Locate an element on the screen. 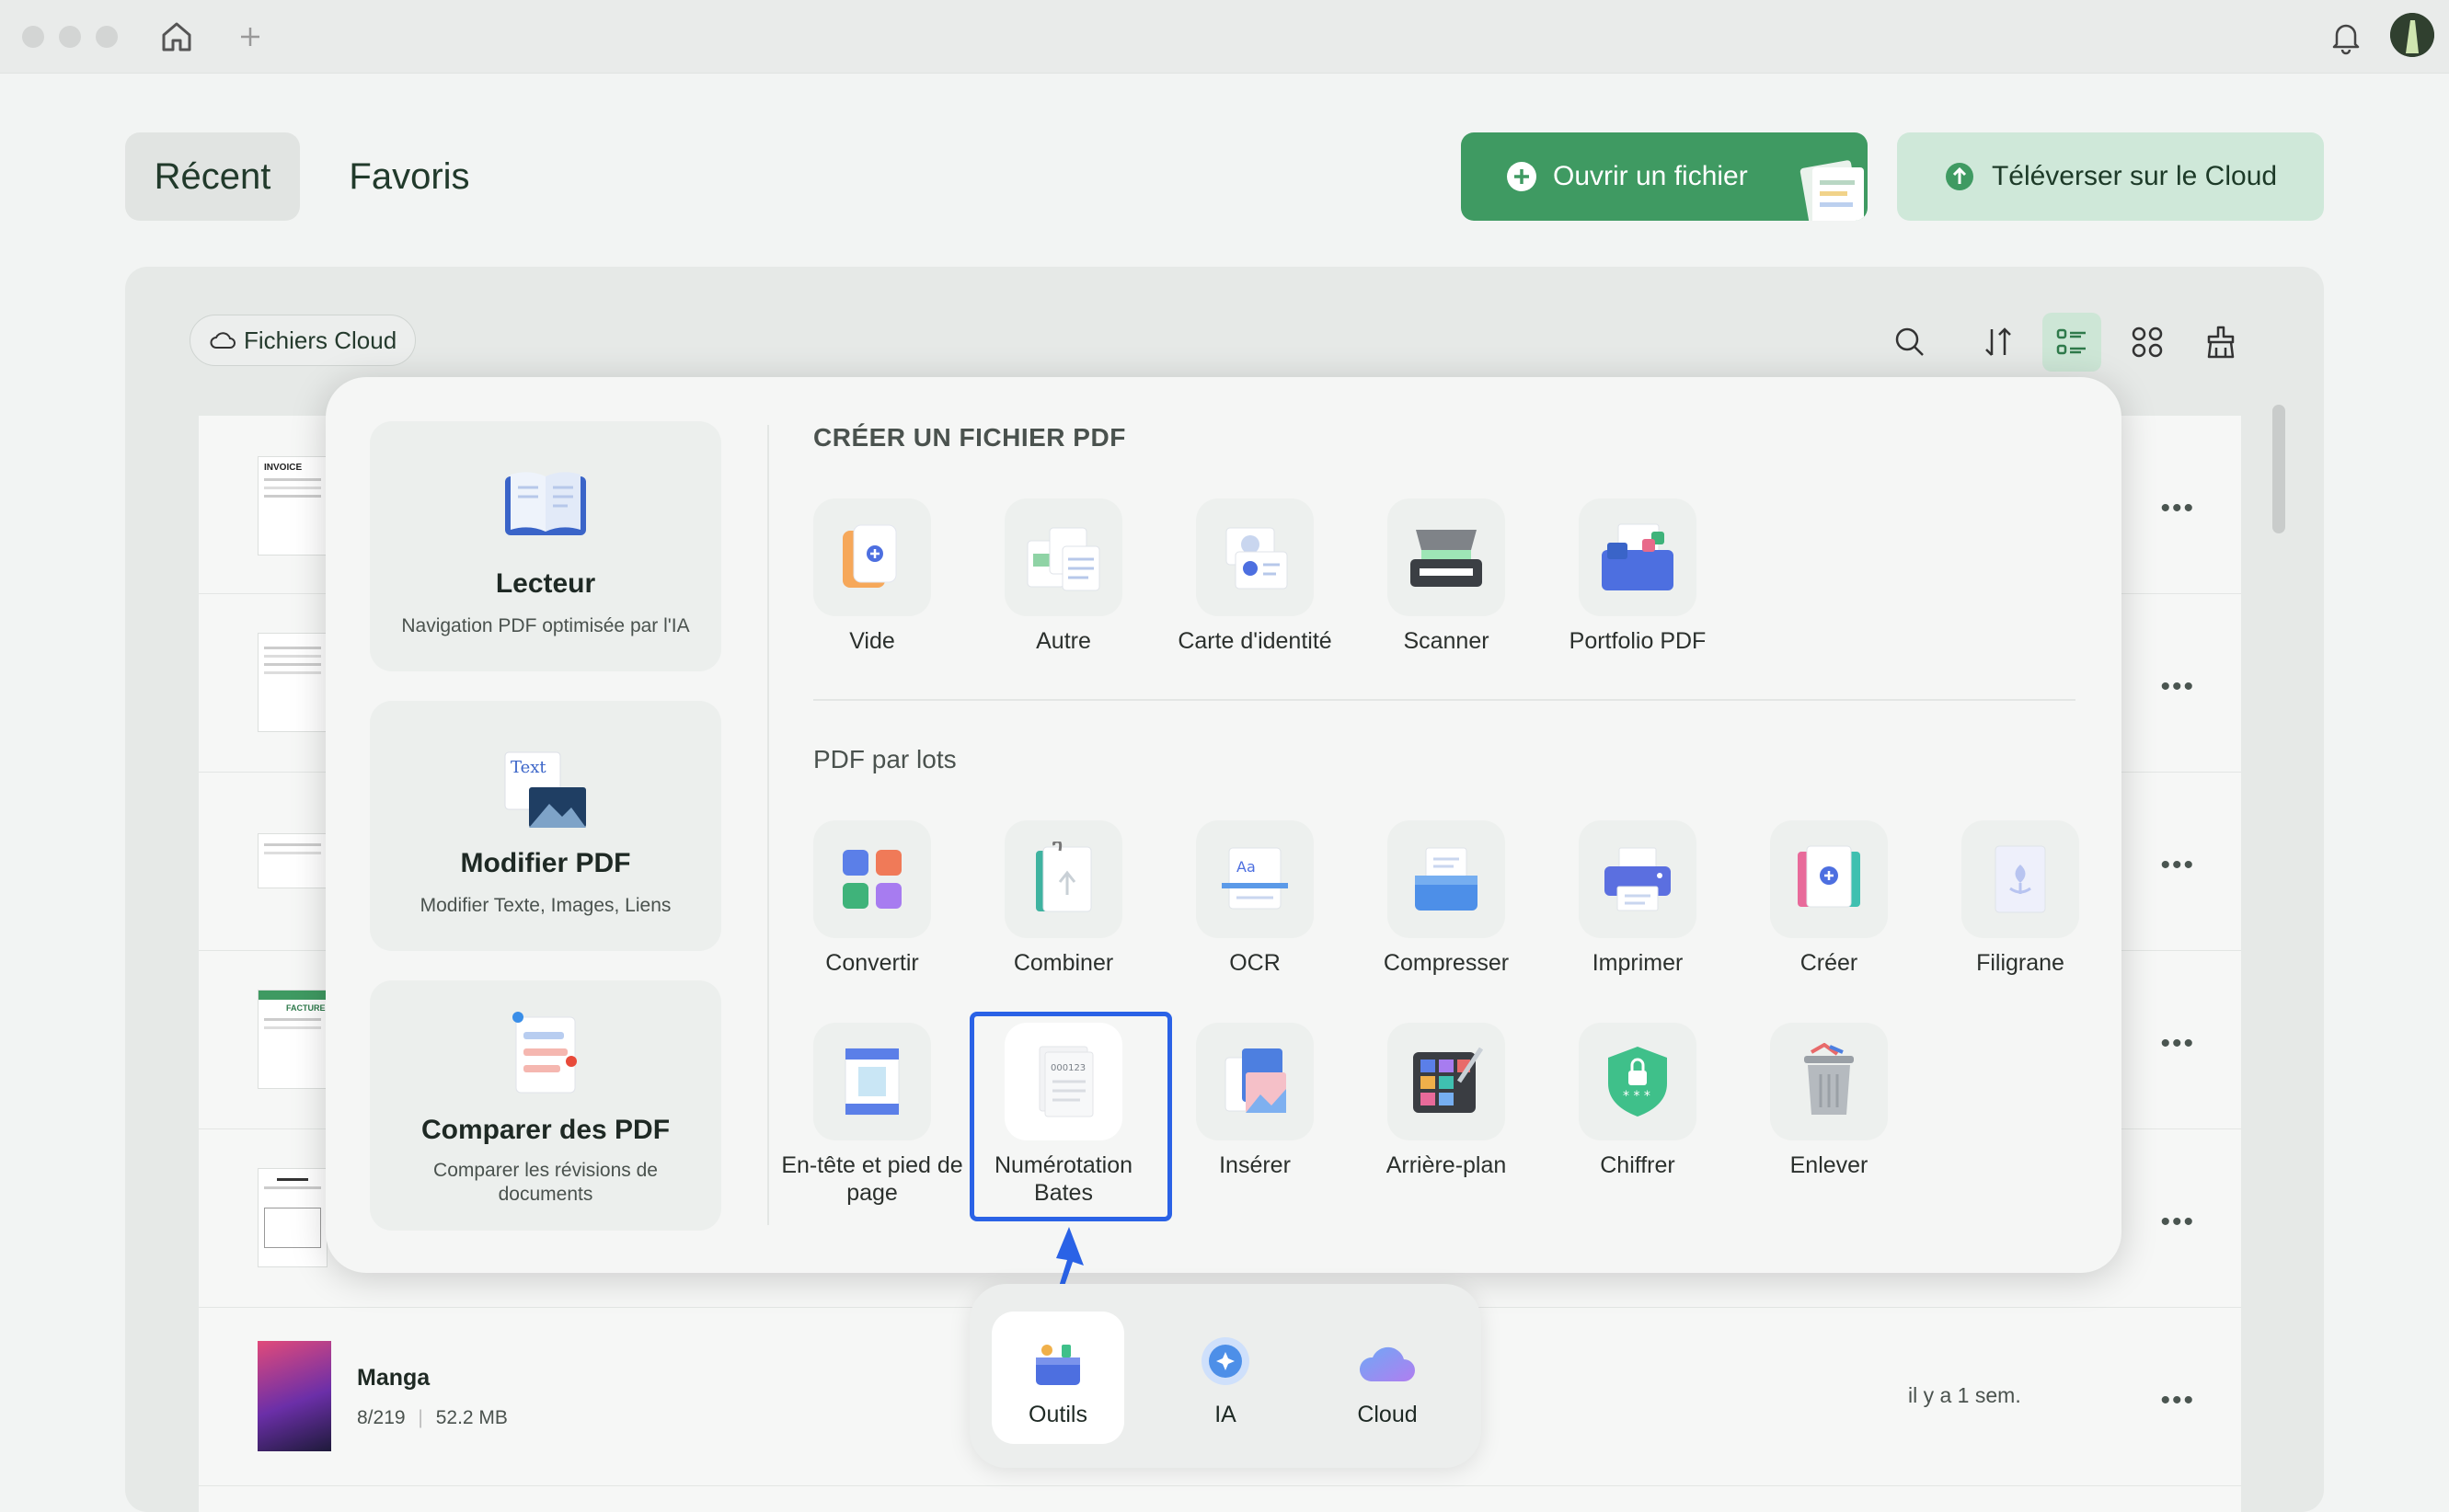 The height and width of the screenshot is (1512, 2449). tool-label: Chiffrer is located at coordinates (1637, 1165).